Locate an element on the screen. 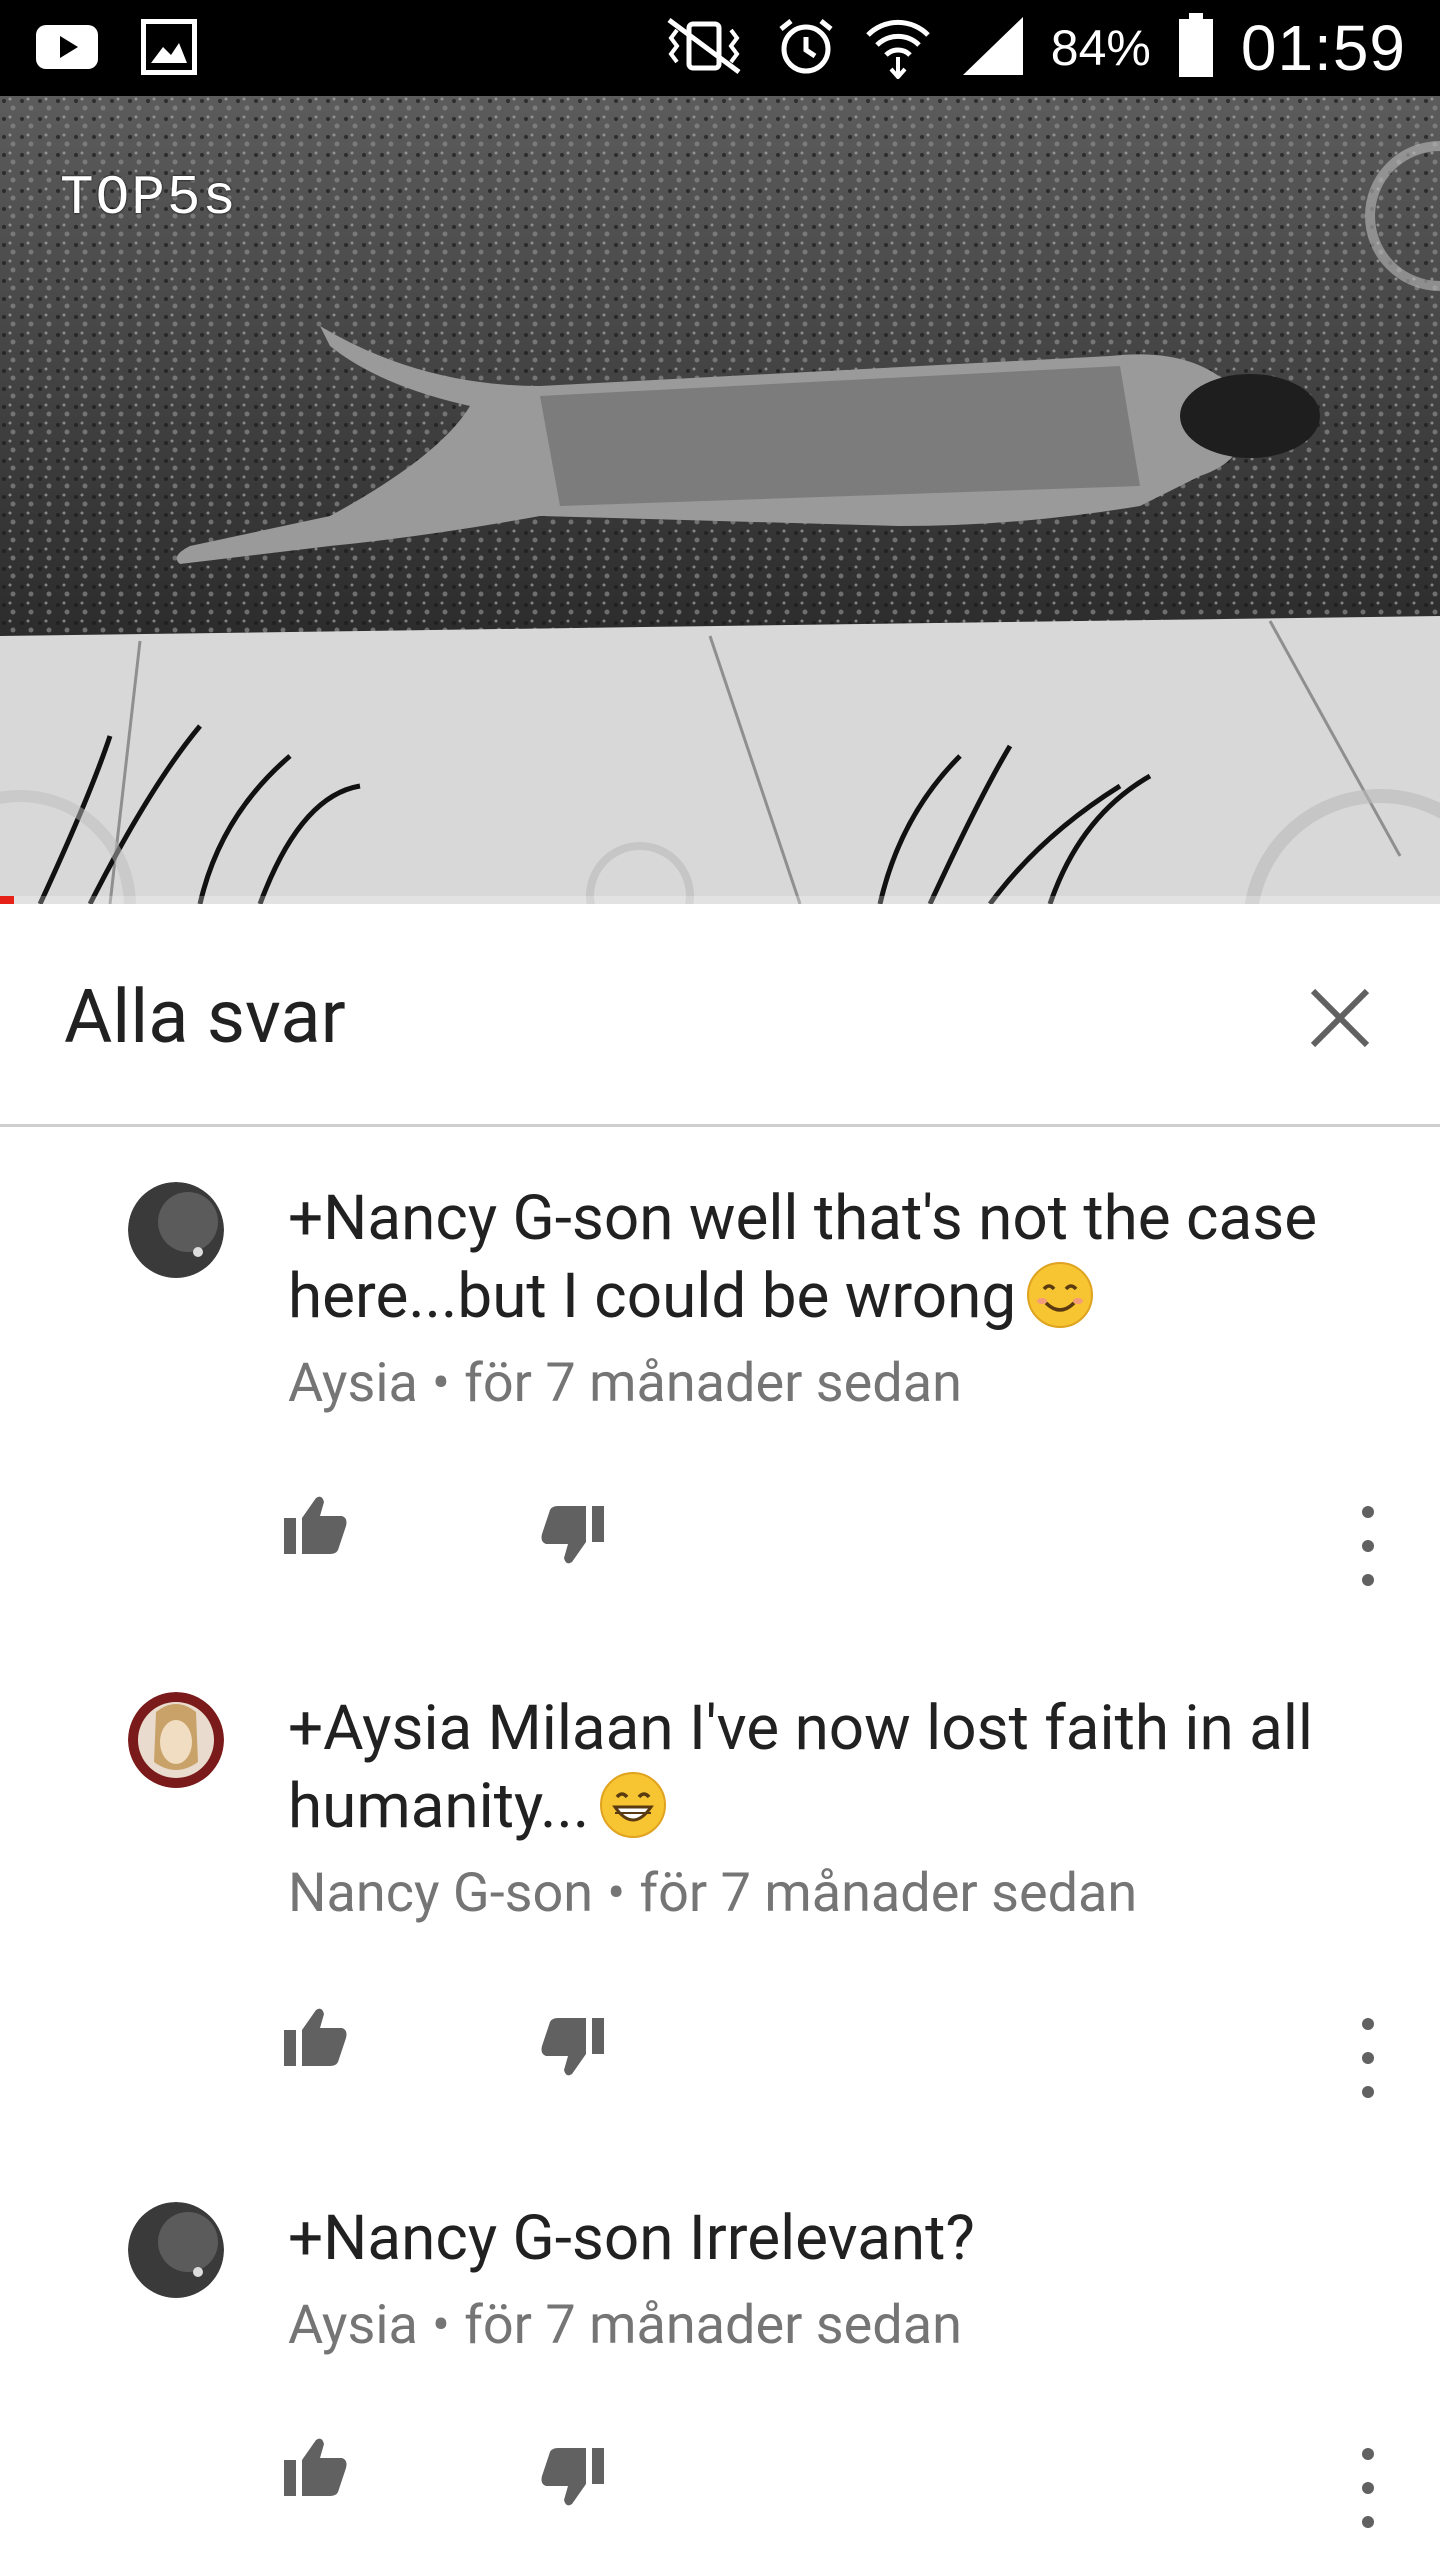 The width and height of the screenshot is (1440, 2560). grinning-face-emoji is located at coordinates (633, 1805).